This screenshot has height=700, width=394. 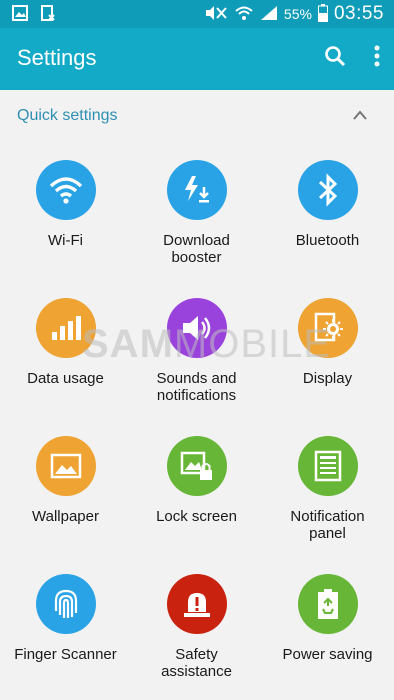 I want to click on data-usage-icon, so click(x=65, y=328).